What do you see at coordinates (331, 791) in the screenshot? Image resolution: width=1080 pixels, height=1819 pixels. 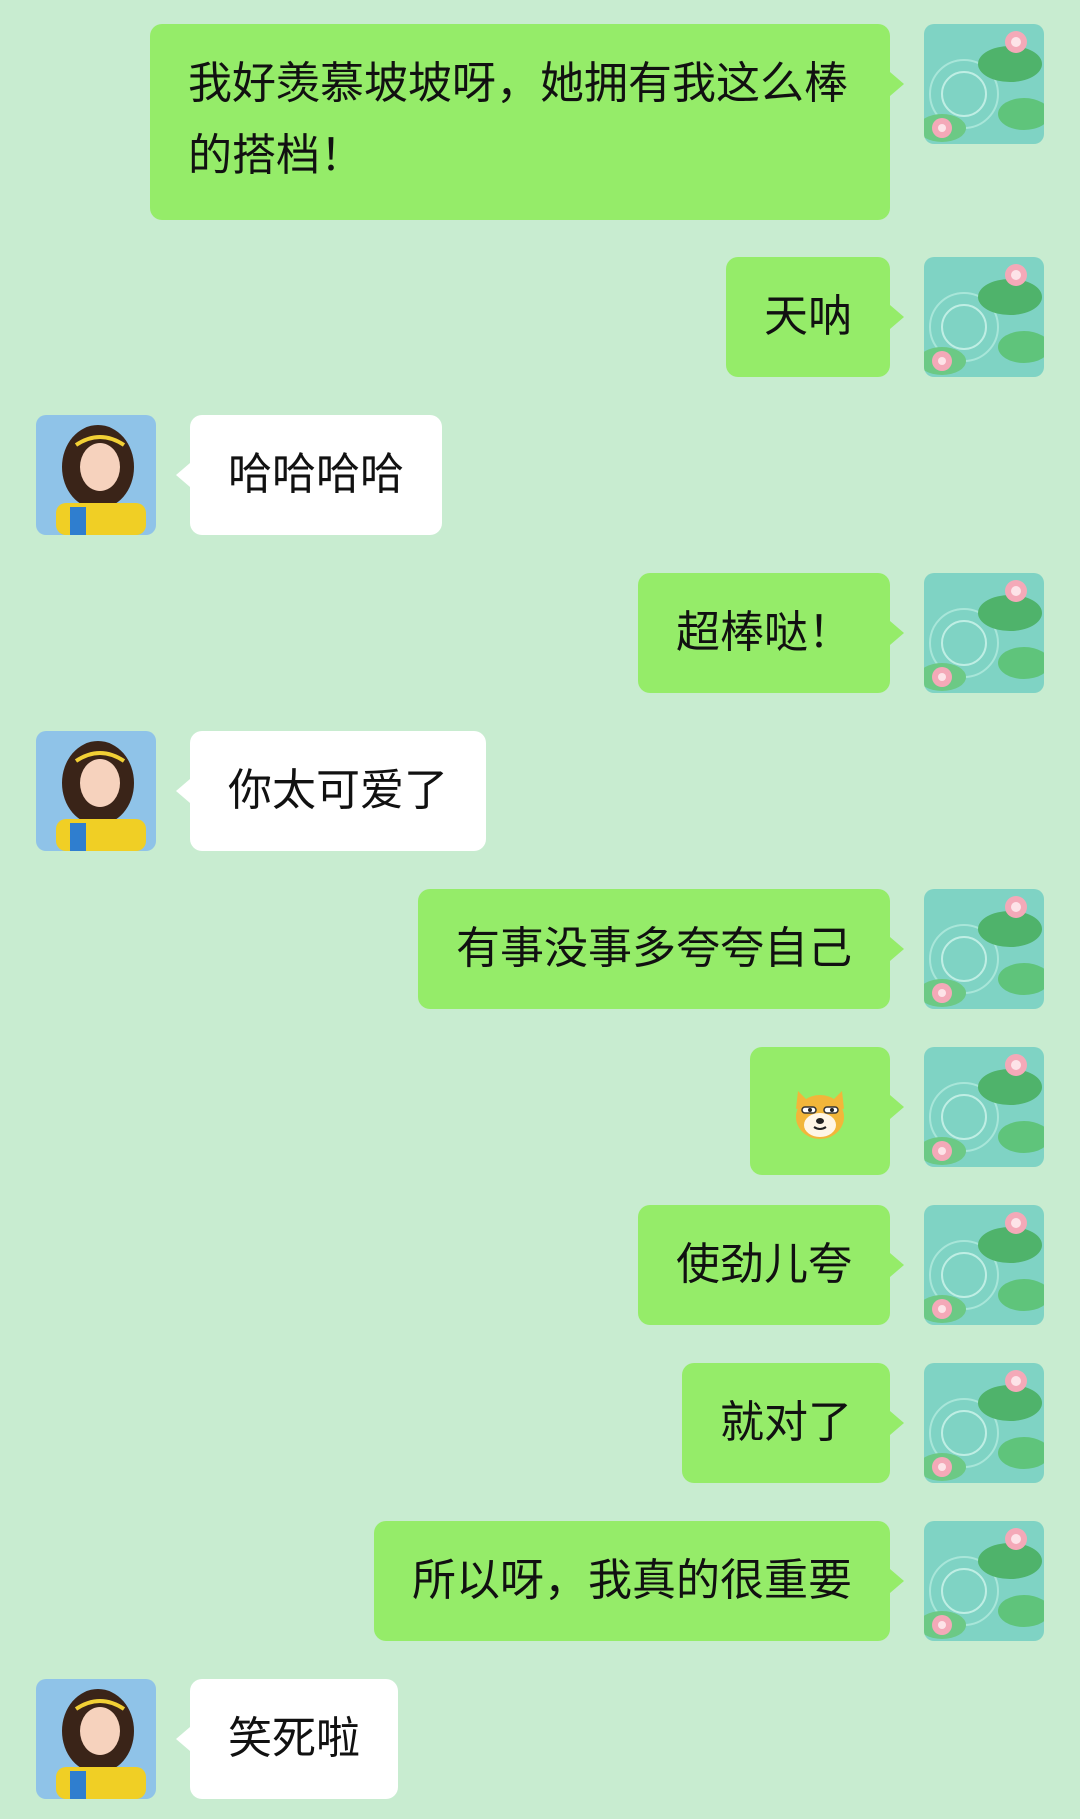 I see `contact-message-bubble: 你太可爱了` at bounding box center [331, 791].